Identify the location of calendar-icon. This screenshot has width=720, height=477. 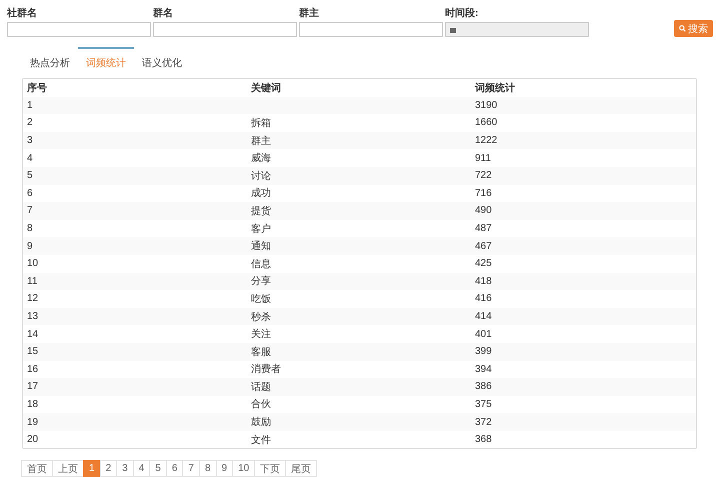
(453, 29).